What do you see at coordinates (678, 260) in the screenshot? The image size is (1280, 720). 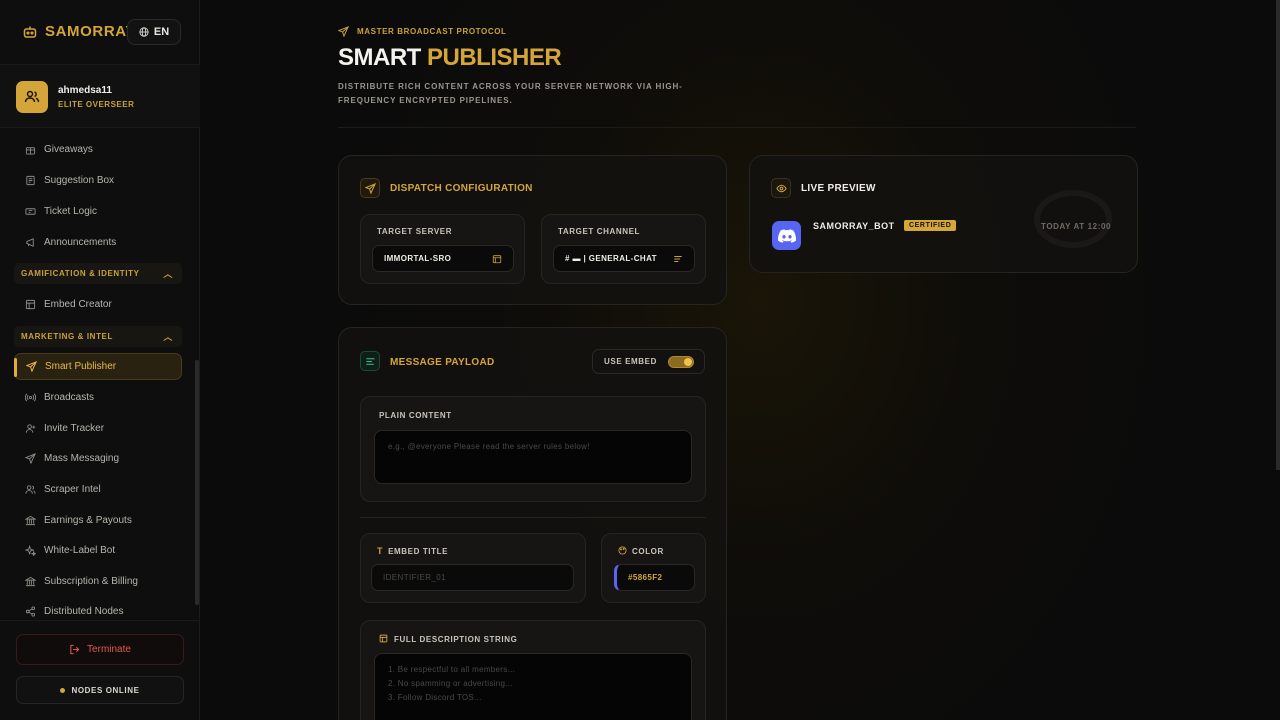 I see `list-icon` at bounding box center [678, 260].